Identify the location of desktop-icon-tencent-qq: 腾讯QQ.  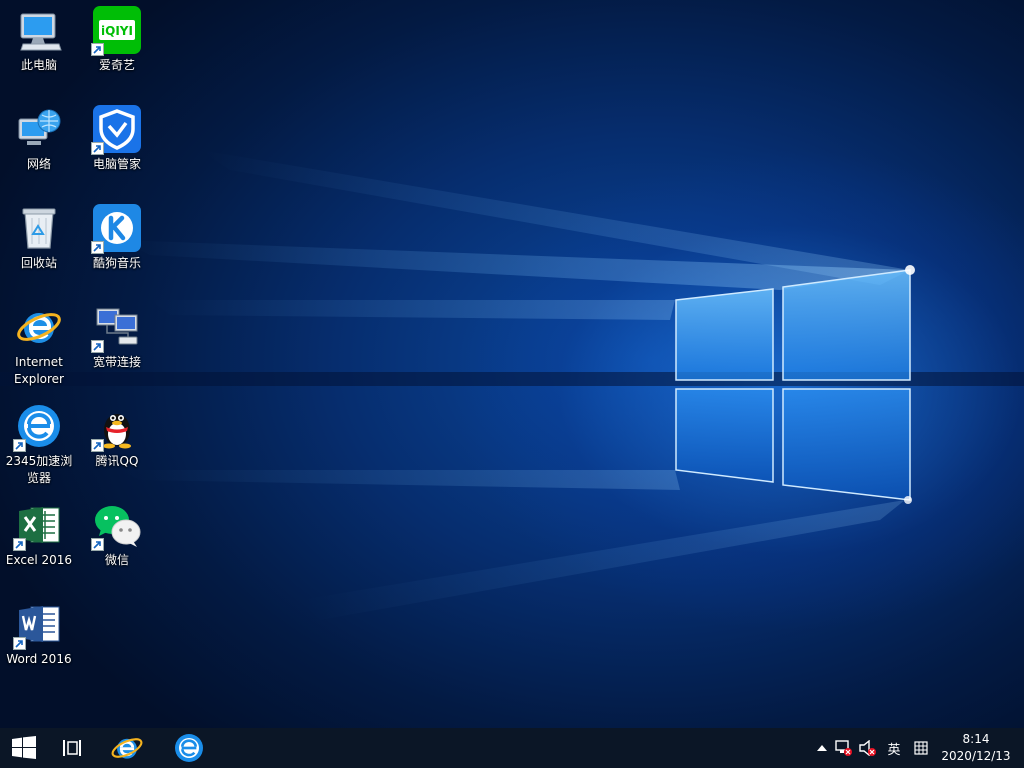
(117, 442).